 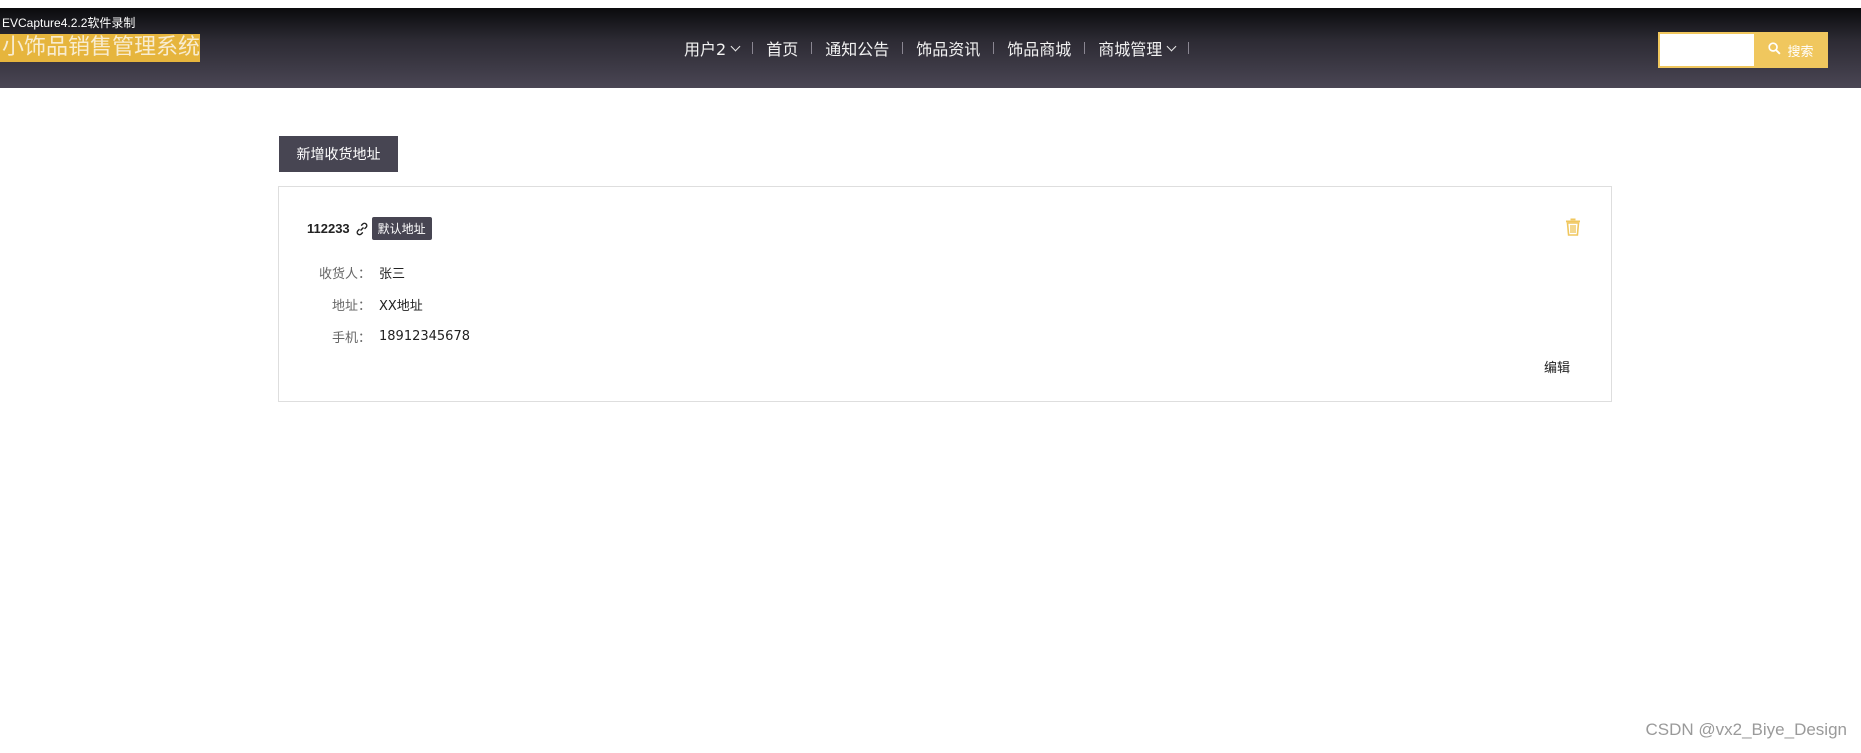 I want to click on nav-item-shop-admin: 商城管理, so click(x=1137, y=48).